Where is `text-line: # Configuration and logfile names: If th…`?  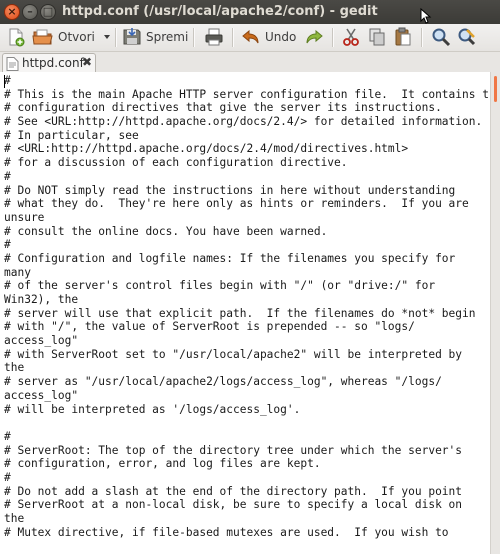
text-line: # Configuration and logfile names: If th… is located at coordinates (230, 258).